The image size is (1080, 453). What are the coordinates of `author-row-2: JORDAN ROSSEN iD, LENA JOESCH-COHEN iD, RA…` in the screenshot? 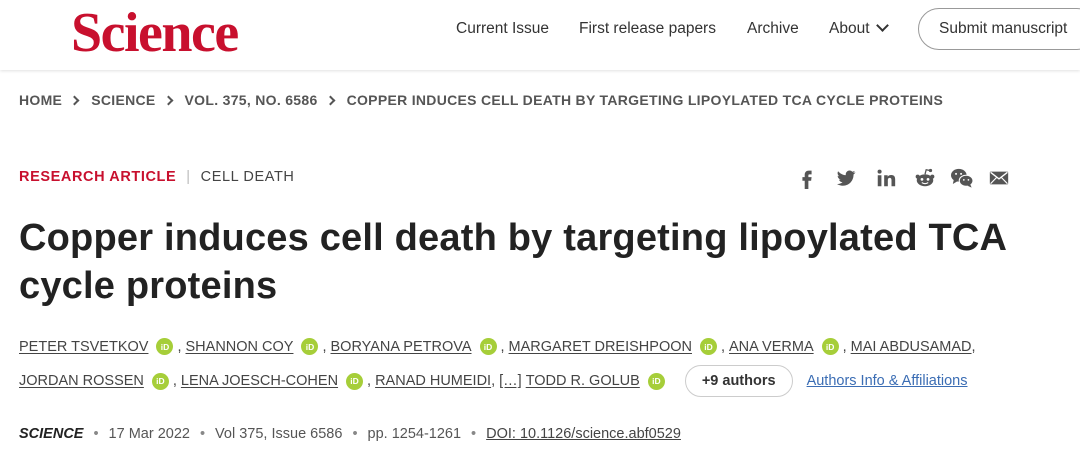 It's located at (493, 381).